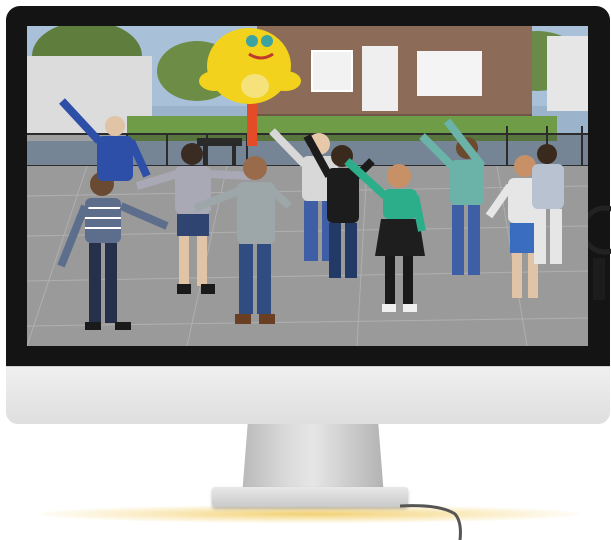 Image resolution: width=611 pixels, height=540 pixels. Describe the element at coordinates (310, 514) in the screenshot. I see `floor-glow` at that location.